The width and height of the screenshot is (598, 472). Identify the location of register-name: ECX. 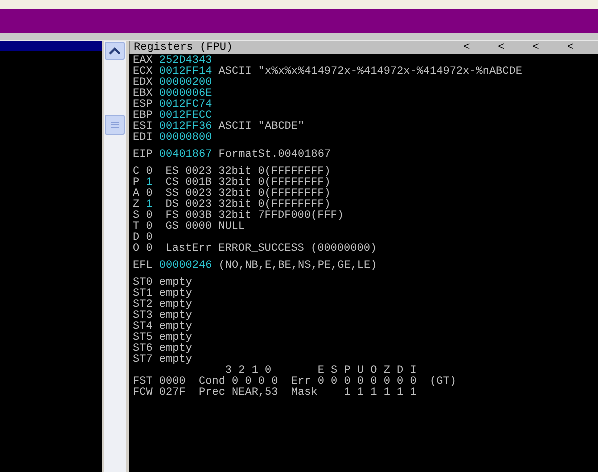
(143, 72).